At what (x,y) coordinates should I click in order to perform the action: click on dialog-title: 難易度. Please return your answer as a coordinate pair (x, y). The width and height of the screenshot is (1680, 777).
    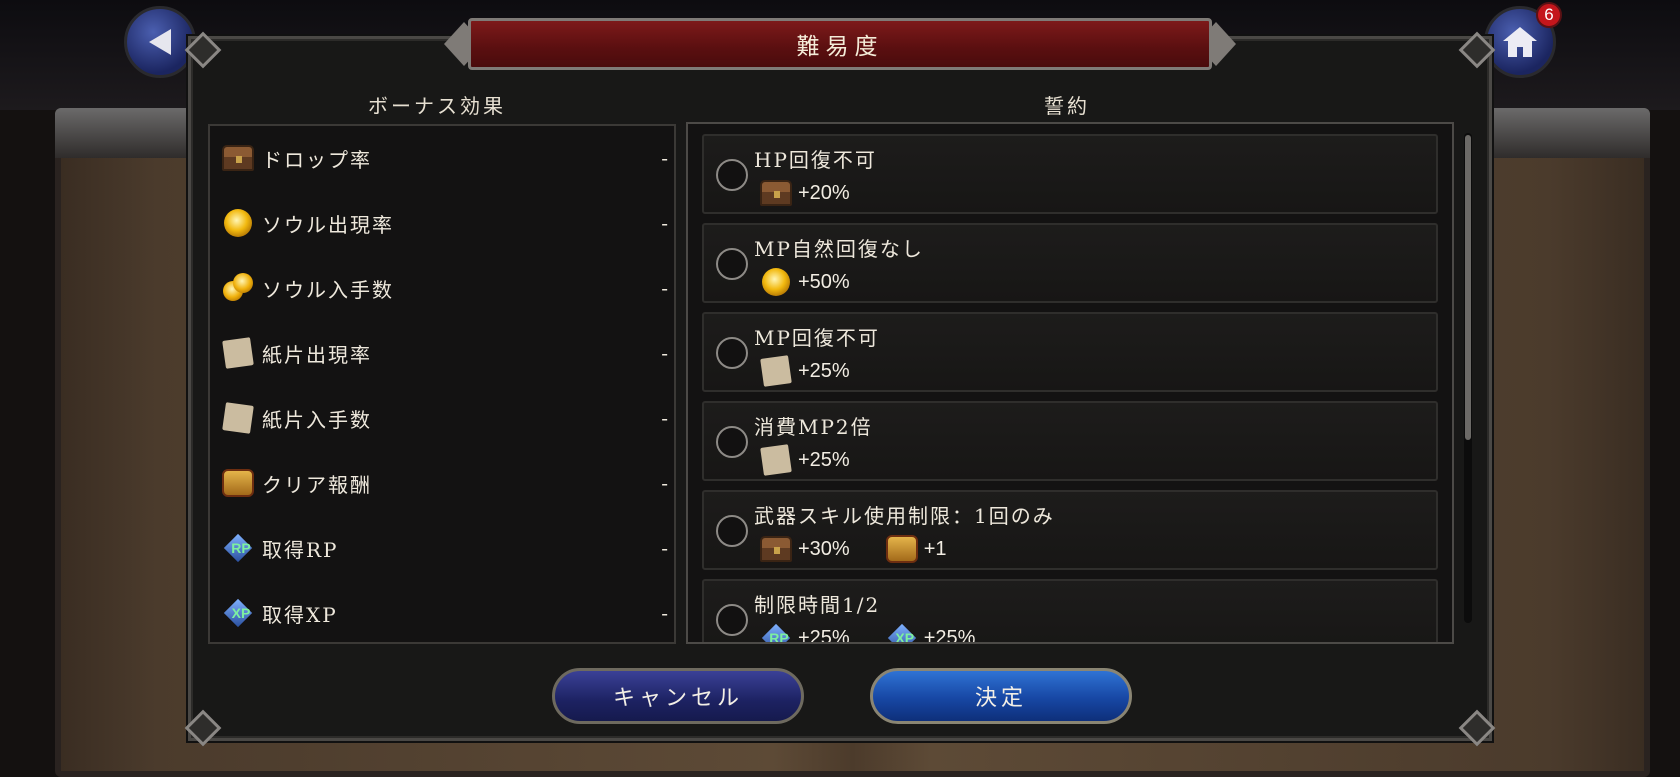
    Looking at the image, I should click on (840, 47).